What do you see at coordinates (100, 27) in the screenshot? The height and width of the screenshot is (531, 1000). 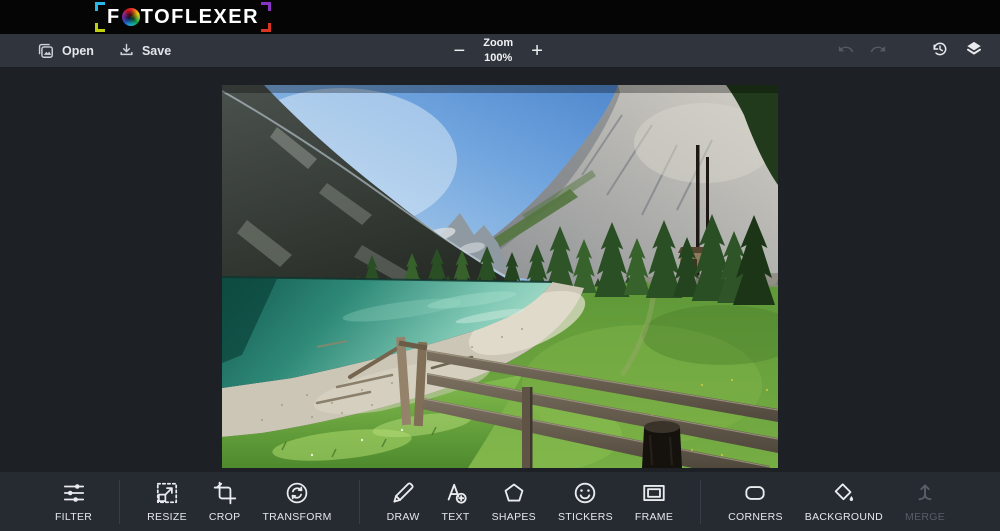 I see `logo-bracket-bottom-left-icon` at bounding box center [100, 27].